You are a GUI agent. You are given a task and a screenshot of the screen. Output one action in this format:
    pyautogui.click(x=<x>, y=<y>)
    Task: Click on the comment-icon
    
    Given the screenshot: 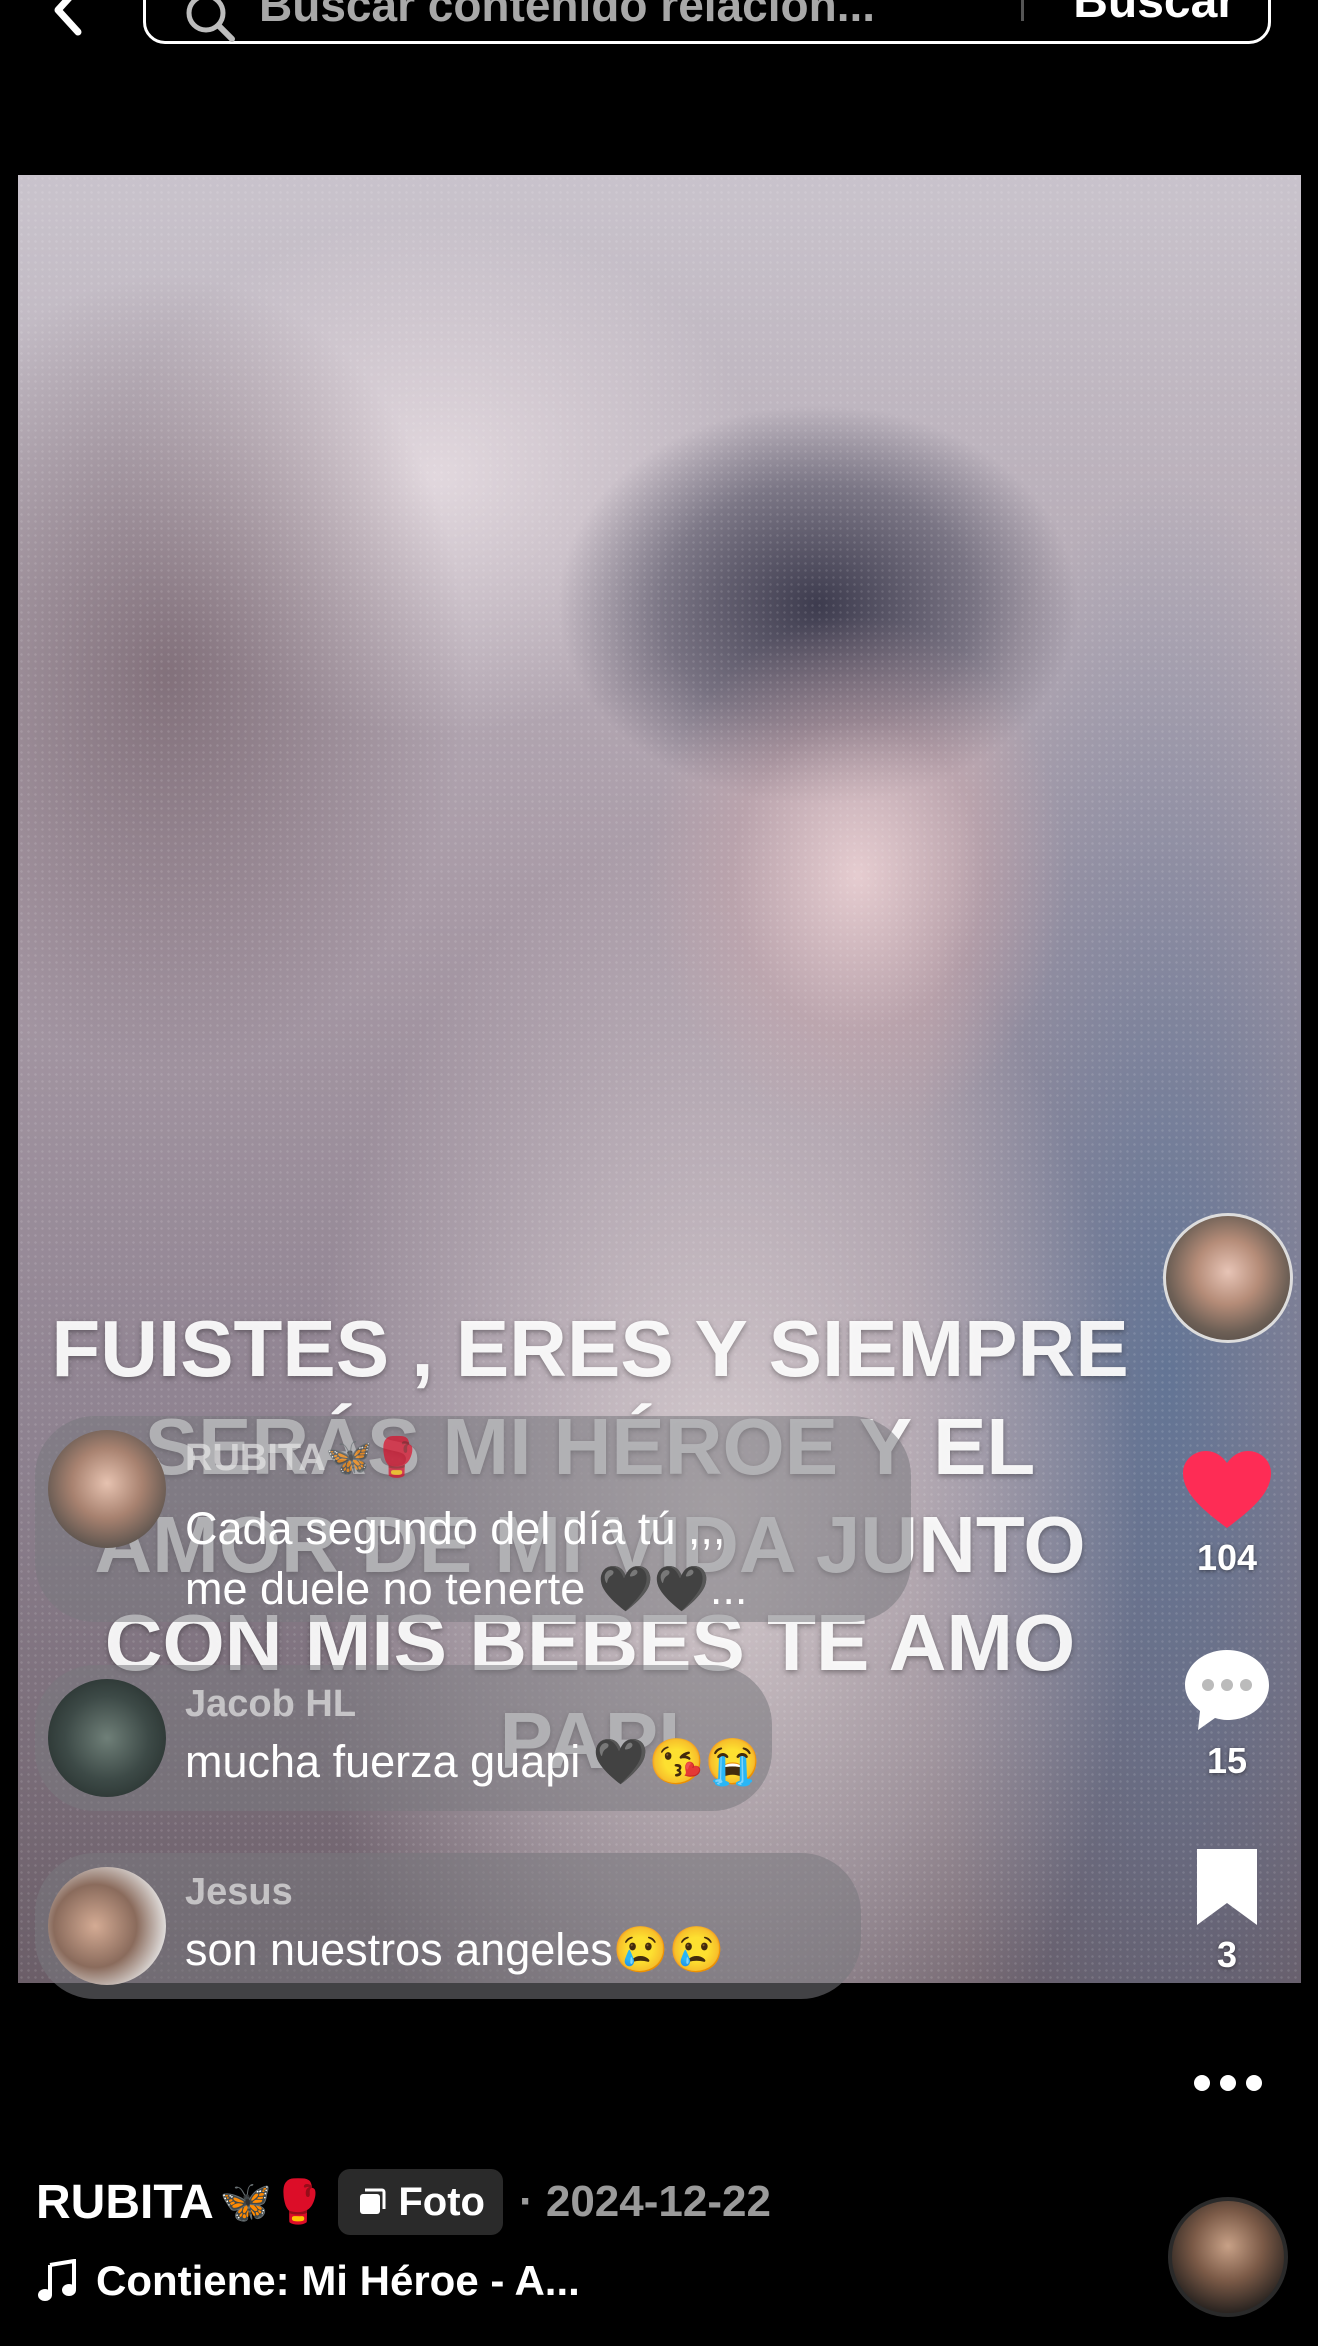 What is the action you would take?
    pyautogui.click(x=1227, y=1690)
    